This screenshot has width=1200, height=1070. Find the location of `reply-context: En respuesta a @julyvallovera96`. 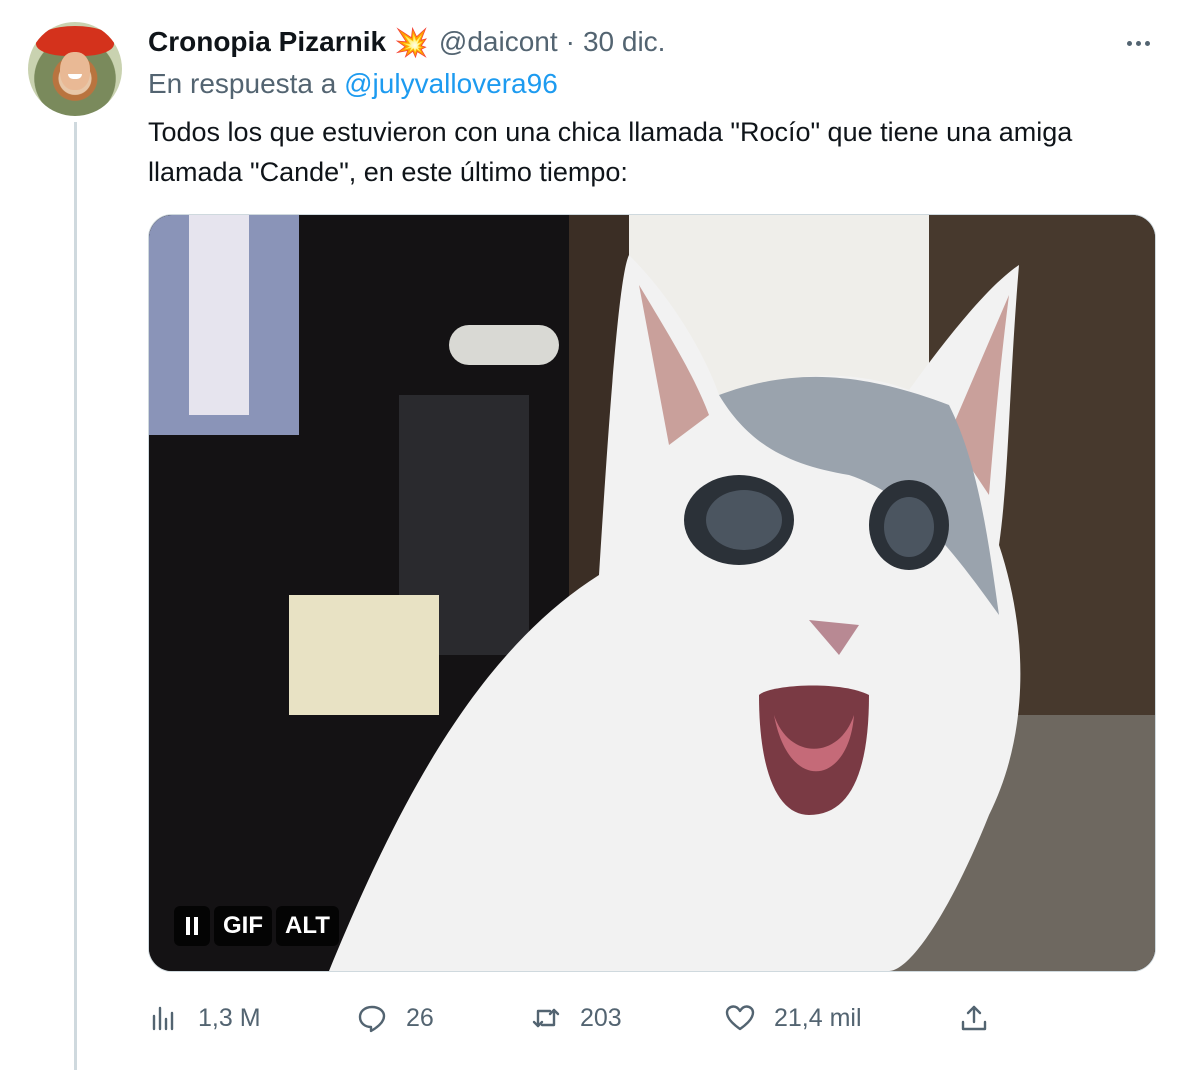

reply-context: En respuesta a @julyvallovera96 is located at coordinates (353, 84).